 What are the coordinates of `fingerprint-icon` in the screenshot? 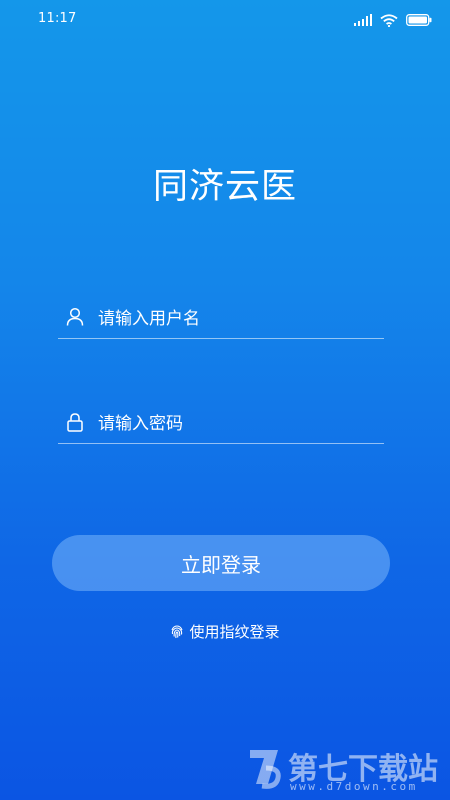 It's located at (177, 631).